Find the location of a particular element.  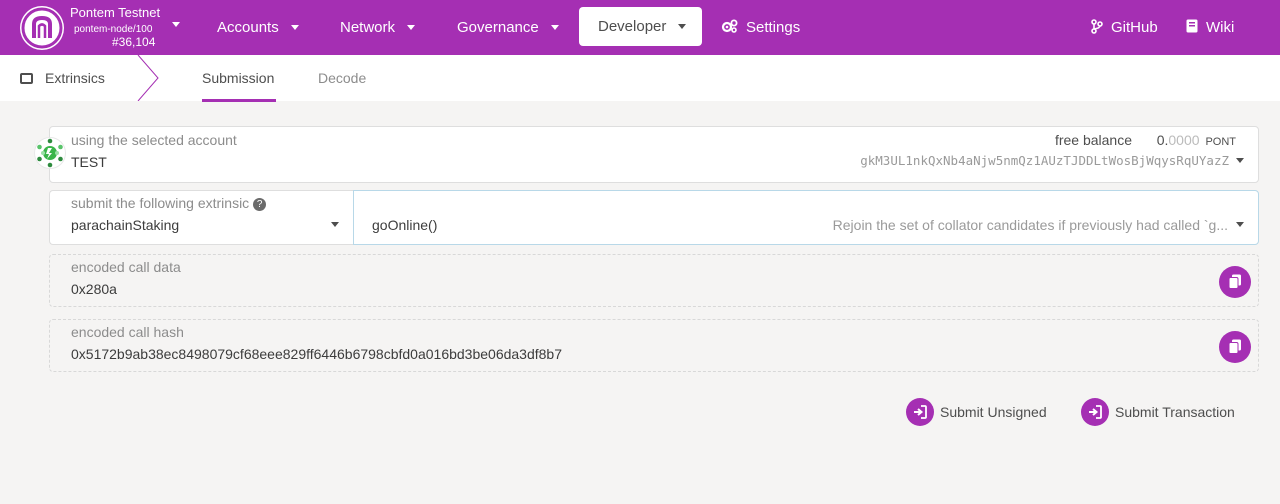

copy-call-hash-button is located at coordinates (1235, 347).